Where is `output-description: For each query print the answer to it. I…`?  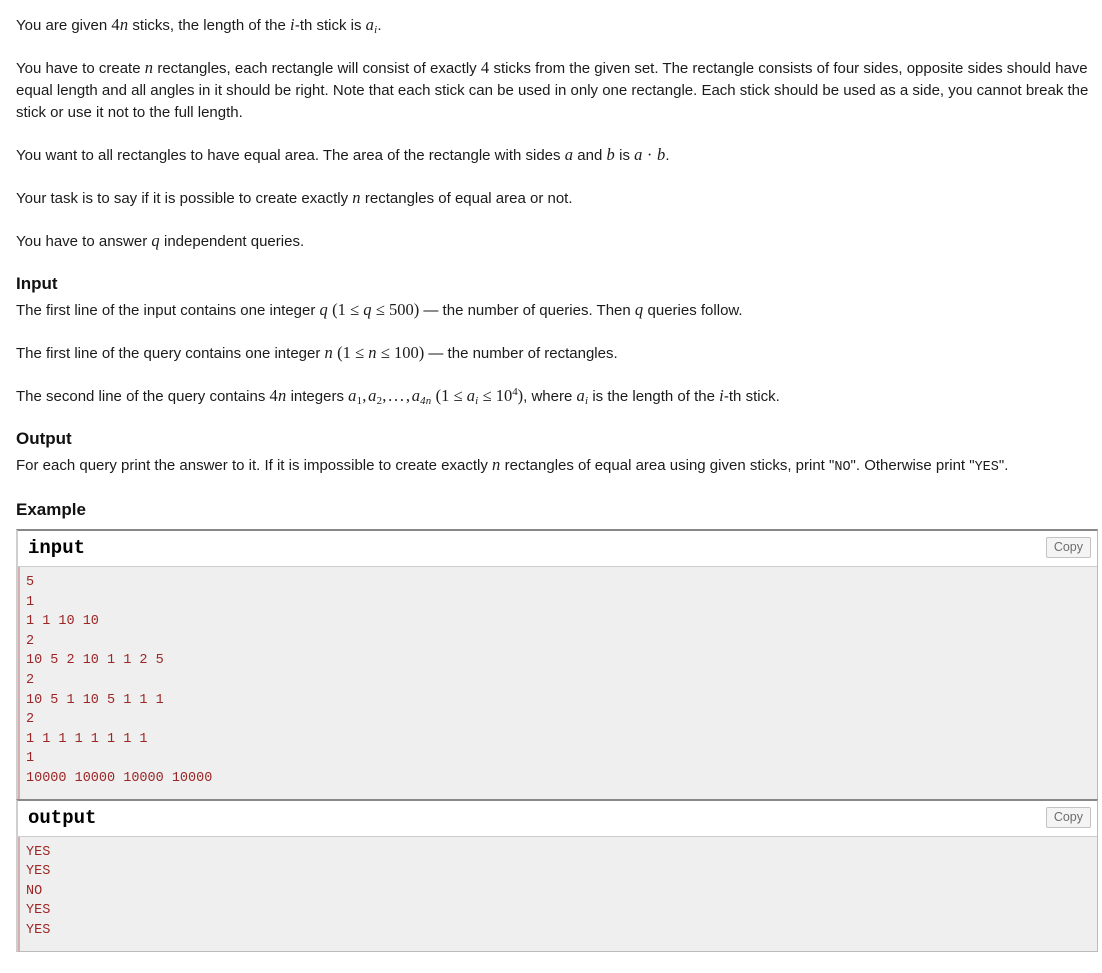 output-description: For each query print the answer to it. I… is located at coordinates (556, 466).